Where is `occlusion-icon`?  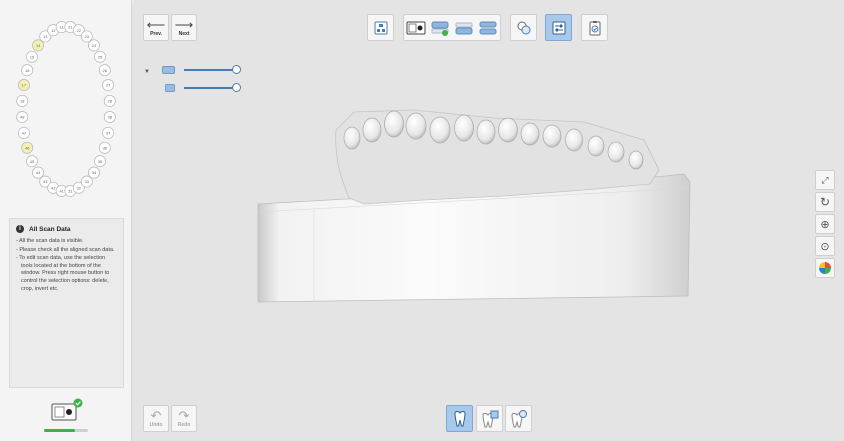
occlusion-icon is located at coordinates (488, 27).